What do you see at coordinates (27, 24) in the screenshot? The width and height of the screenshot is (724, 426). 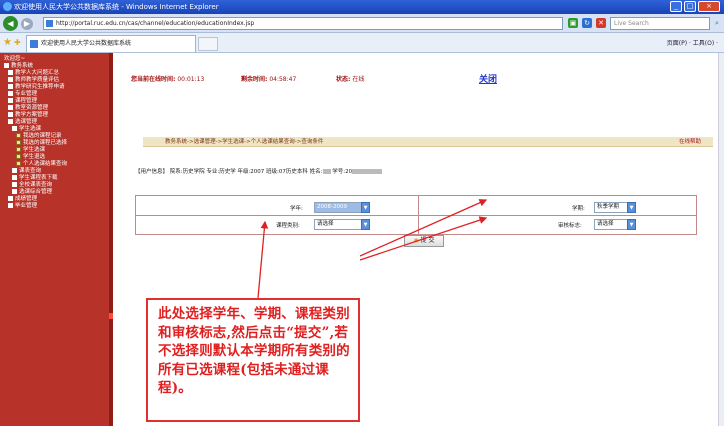 I see `forward-button: ▶` at bounding box center [27, 24].